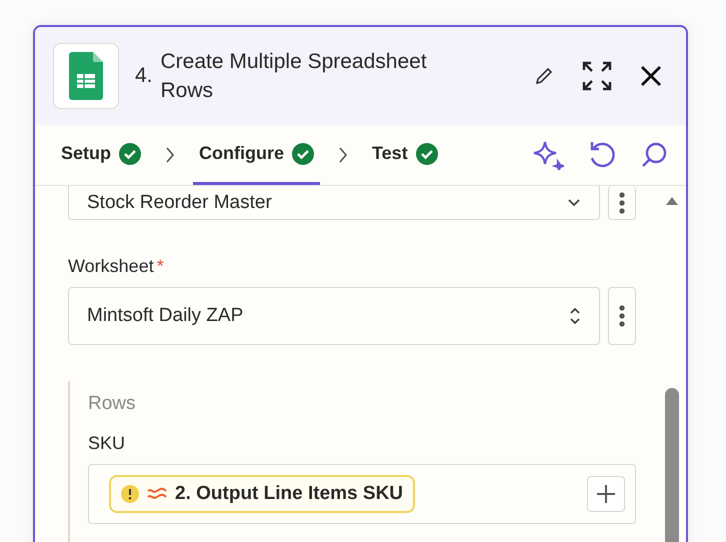 Image resolution: width=726 pixels, height=542 pixels. I want to click on required-mark: *, so click(160, 266).